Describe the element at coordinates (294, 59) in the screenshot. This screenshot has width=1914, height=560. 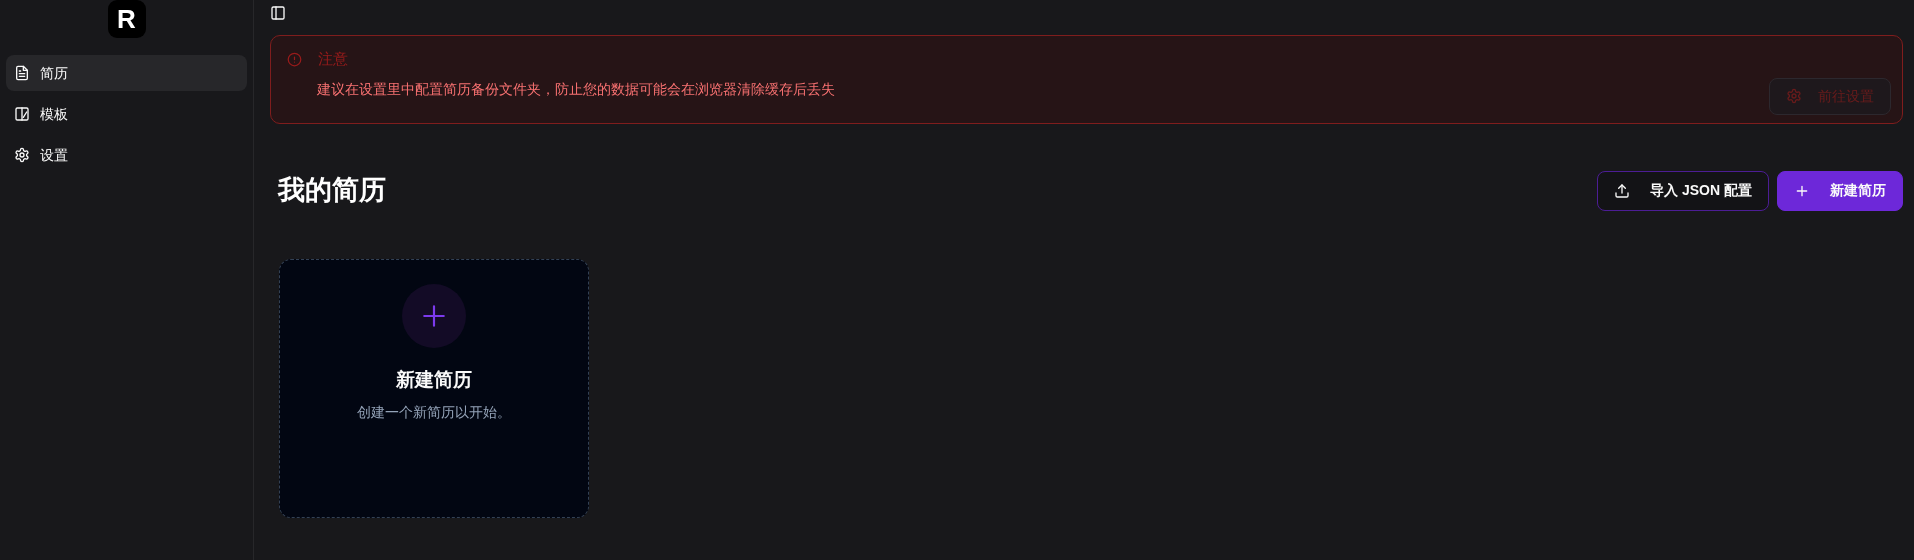
I see `alert-icon` at that location.